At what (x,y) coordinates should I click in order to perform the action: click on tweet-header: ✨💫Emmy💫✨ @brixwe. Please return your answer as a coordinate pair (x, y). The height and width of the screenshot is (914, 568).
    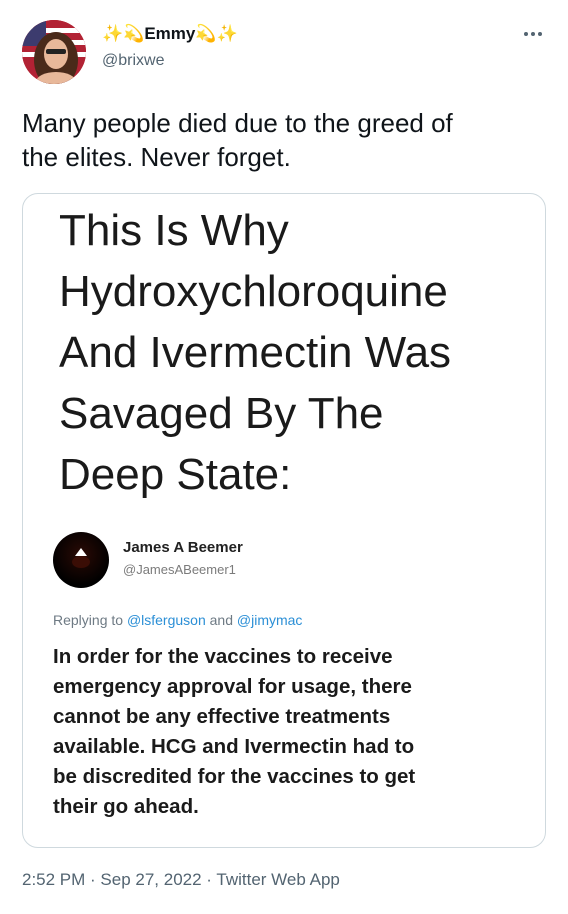
    Looking at the image, I should click on (284, 50).